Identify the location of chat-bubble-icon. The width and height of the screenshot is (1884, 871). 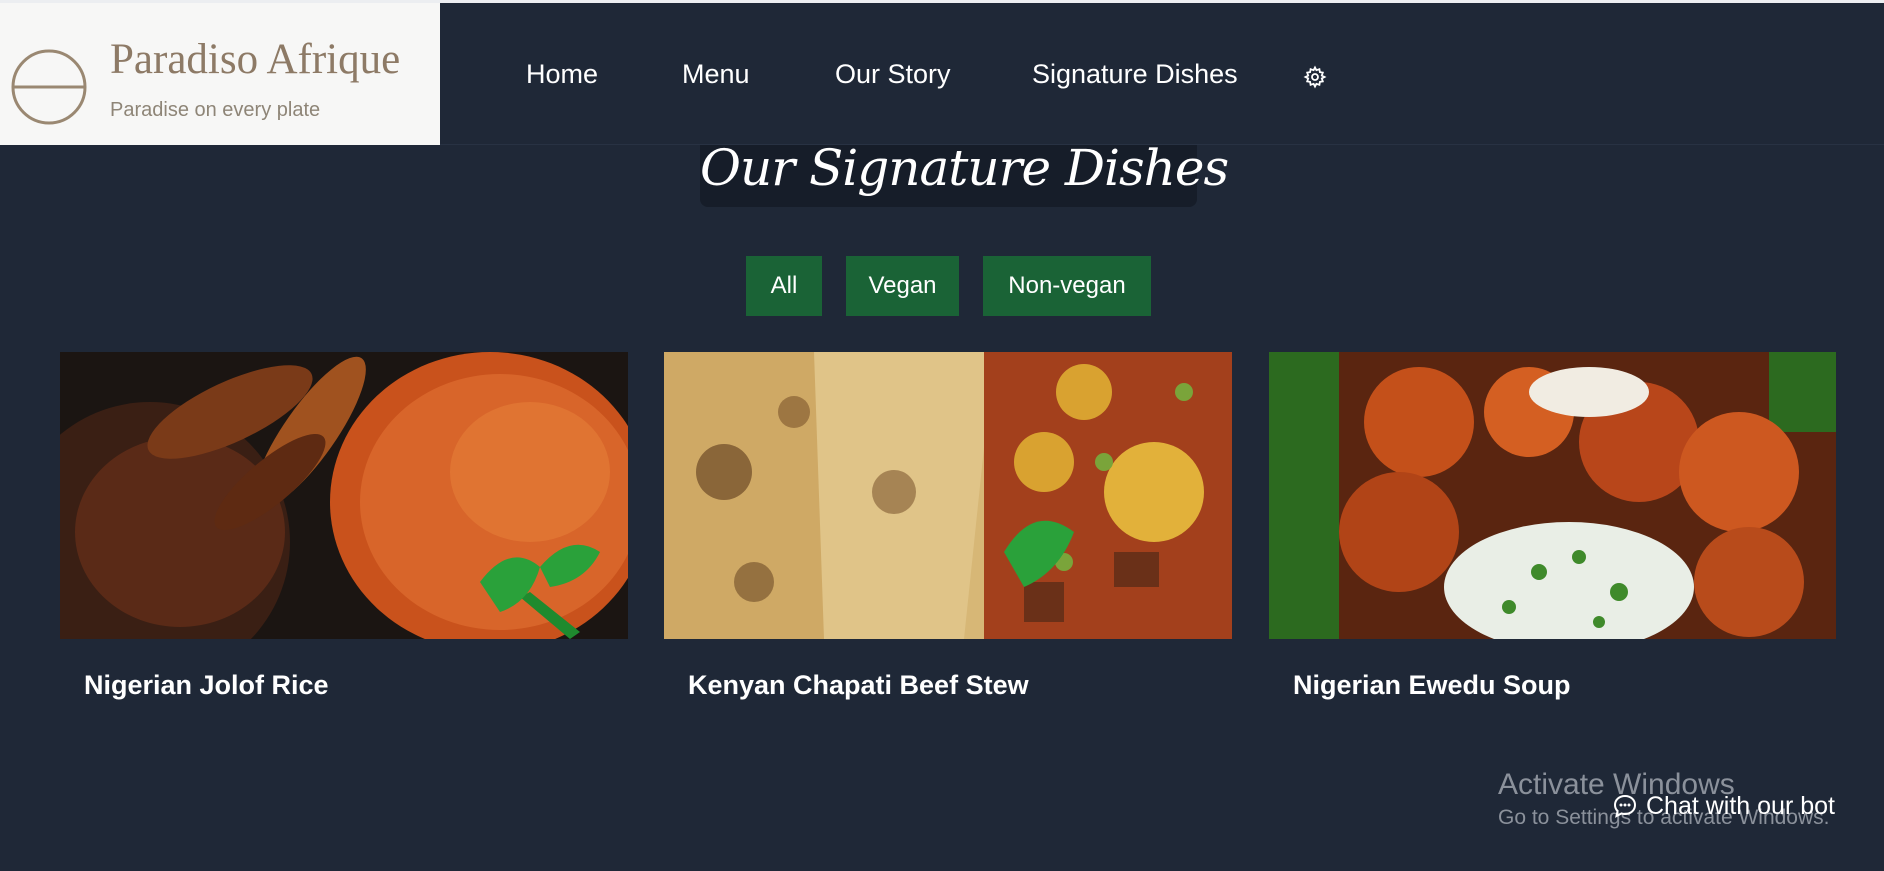
(1625, 806).